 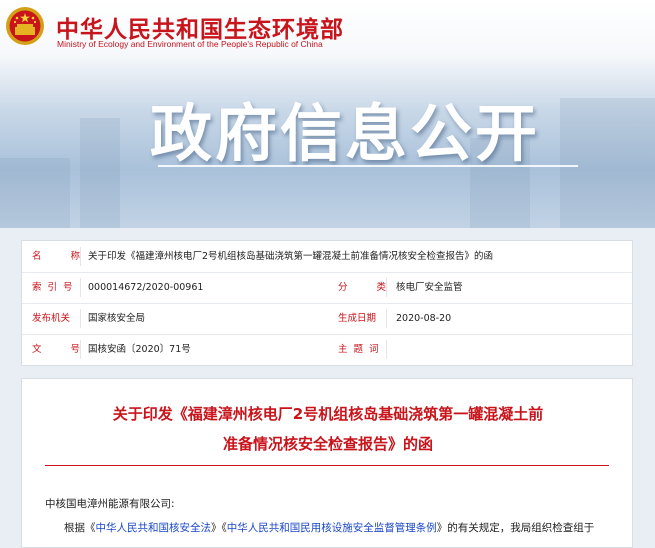 What do you see at coordinates (327, 444) in the screenshot?
I see `document-title-line-2: 准备情况核安全检查报告》的函` at bounding box center [327, 444].